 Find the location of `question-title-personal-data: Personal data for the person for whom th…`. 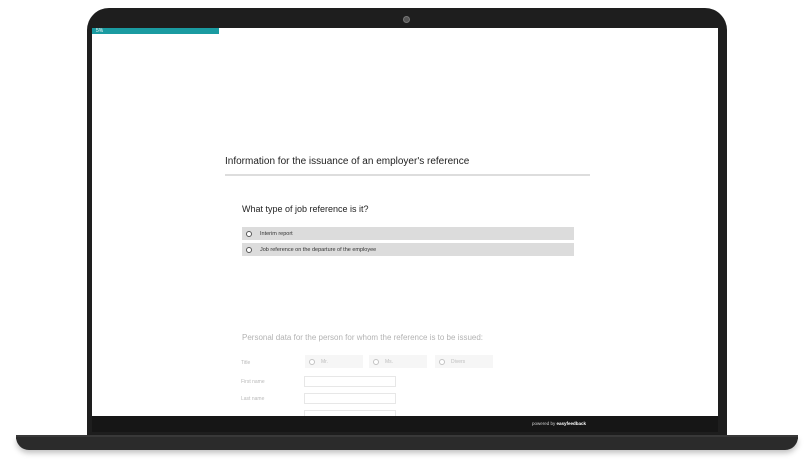

question-title-personal-data: Personal data for the person for whom th… is located at coordinates (363, 337).